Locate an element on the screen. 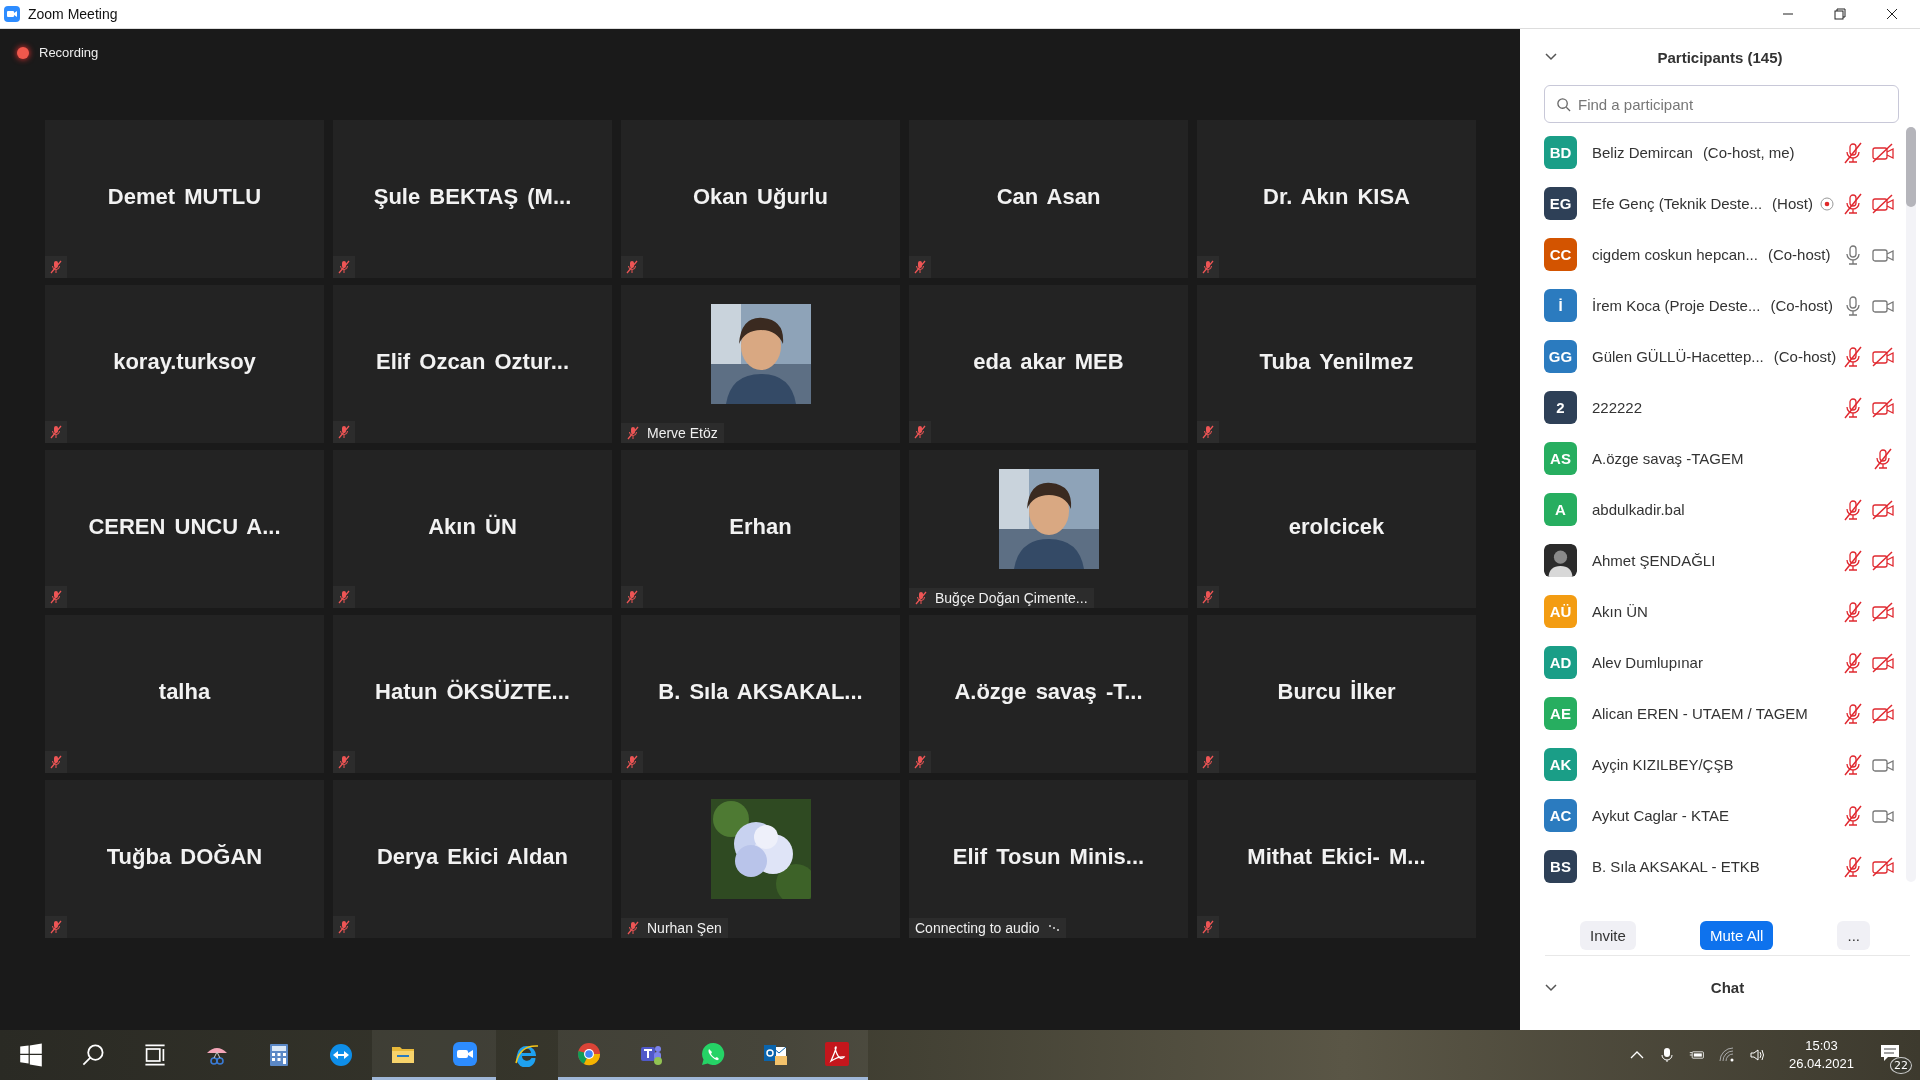 The width and height of the screenshot is (1920, 1080). video-tile: Tuba Yenilmez is located at coordinates (1336, 364).